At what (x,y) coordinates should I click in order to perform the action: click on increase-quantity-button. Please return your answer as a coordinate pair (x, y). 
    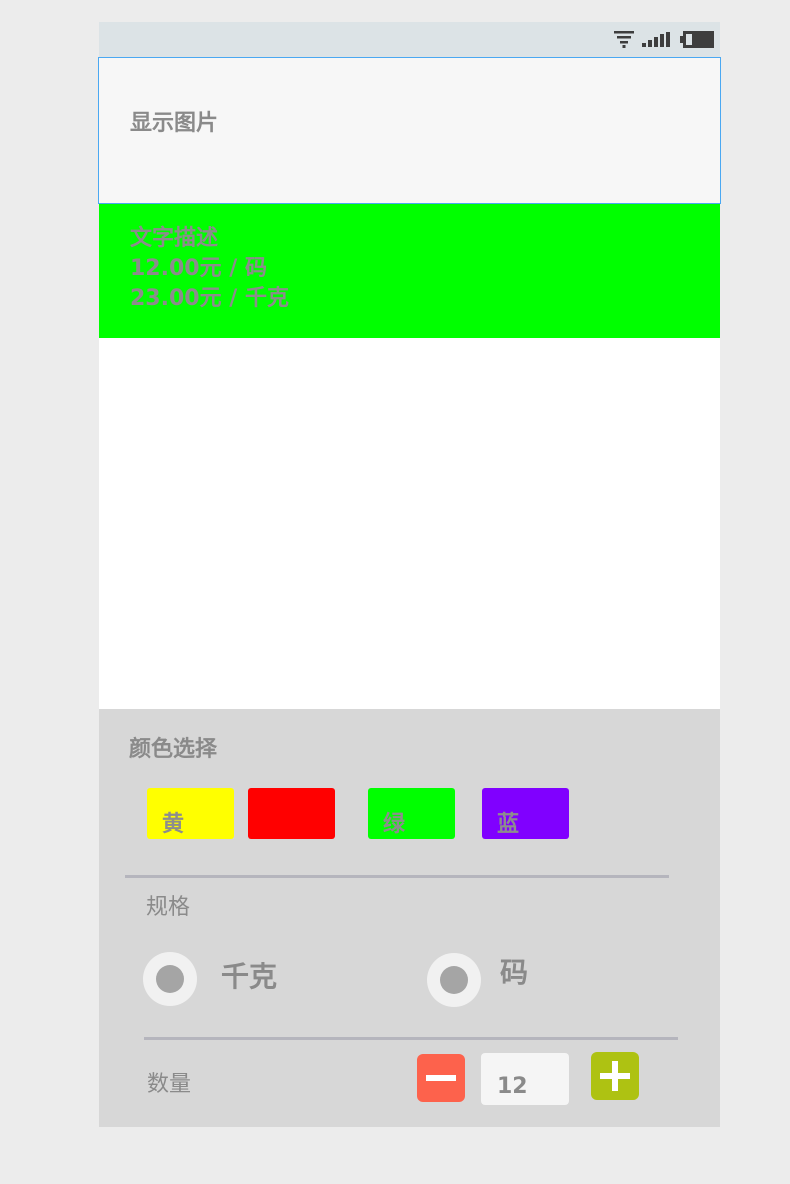
    Looking at the image, I should click on (615, 1076).